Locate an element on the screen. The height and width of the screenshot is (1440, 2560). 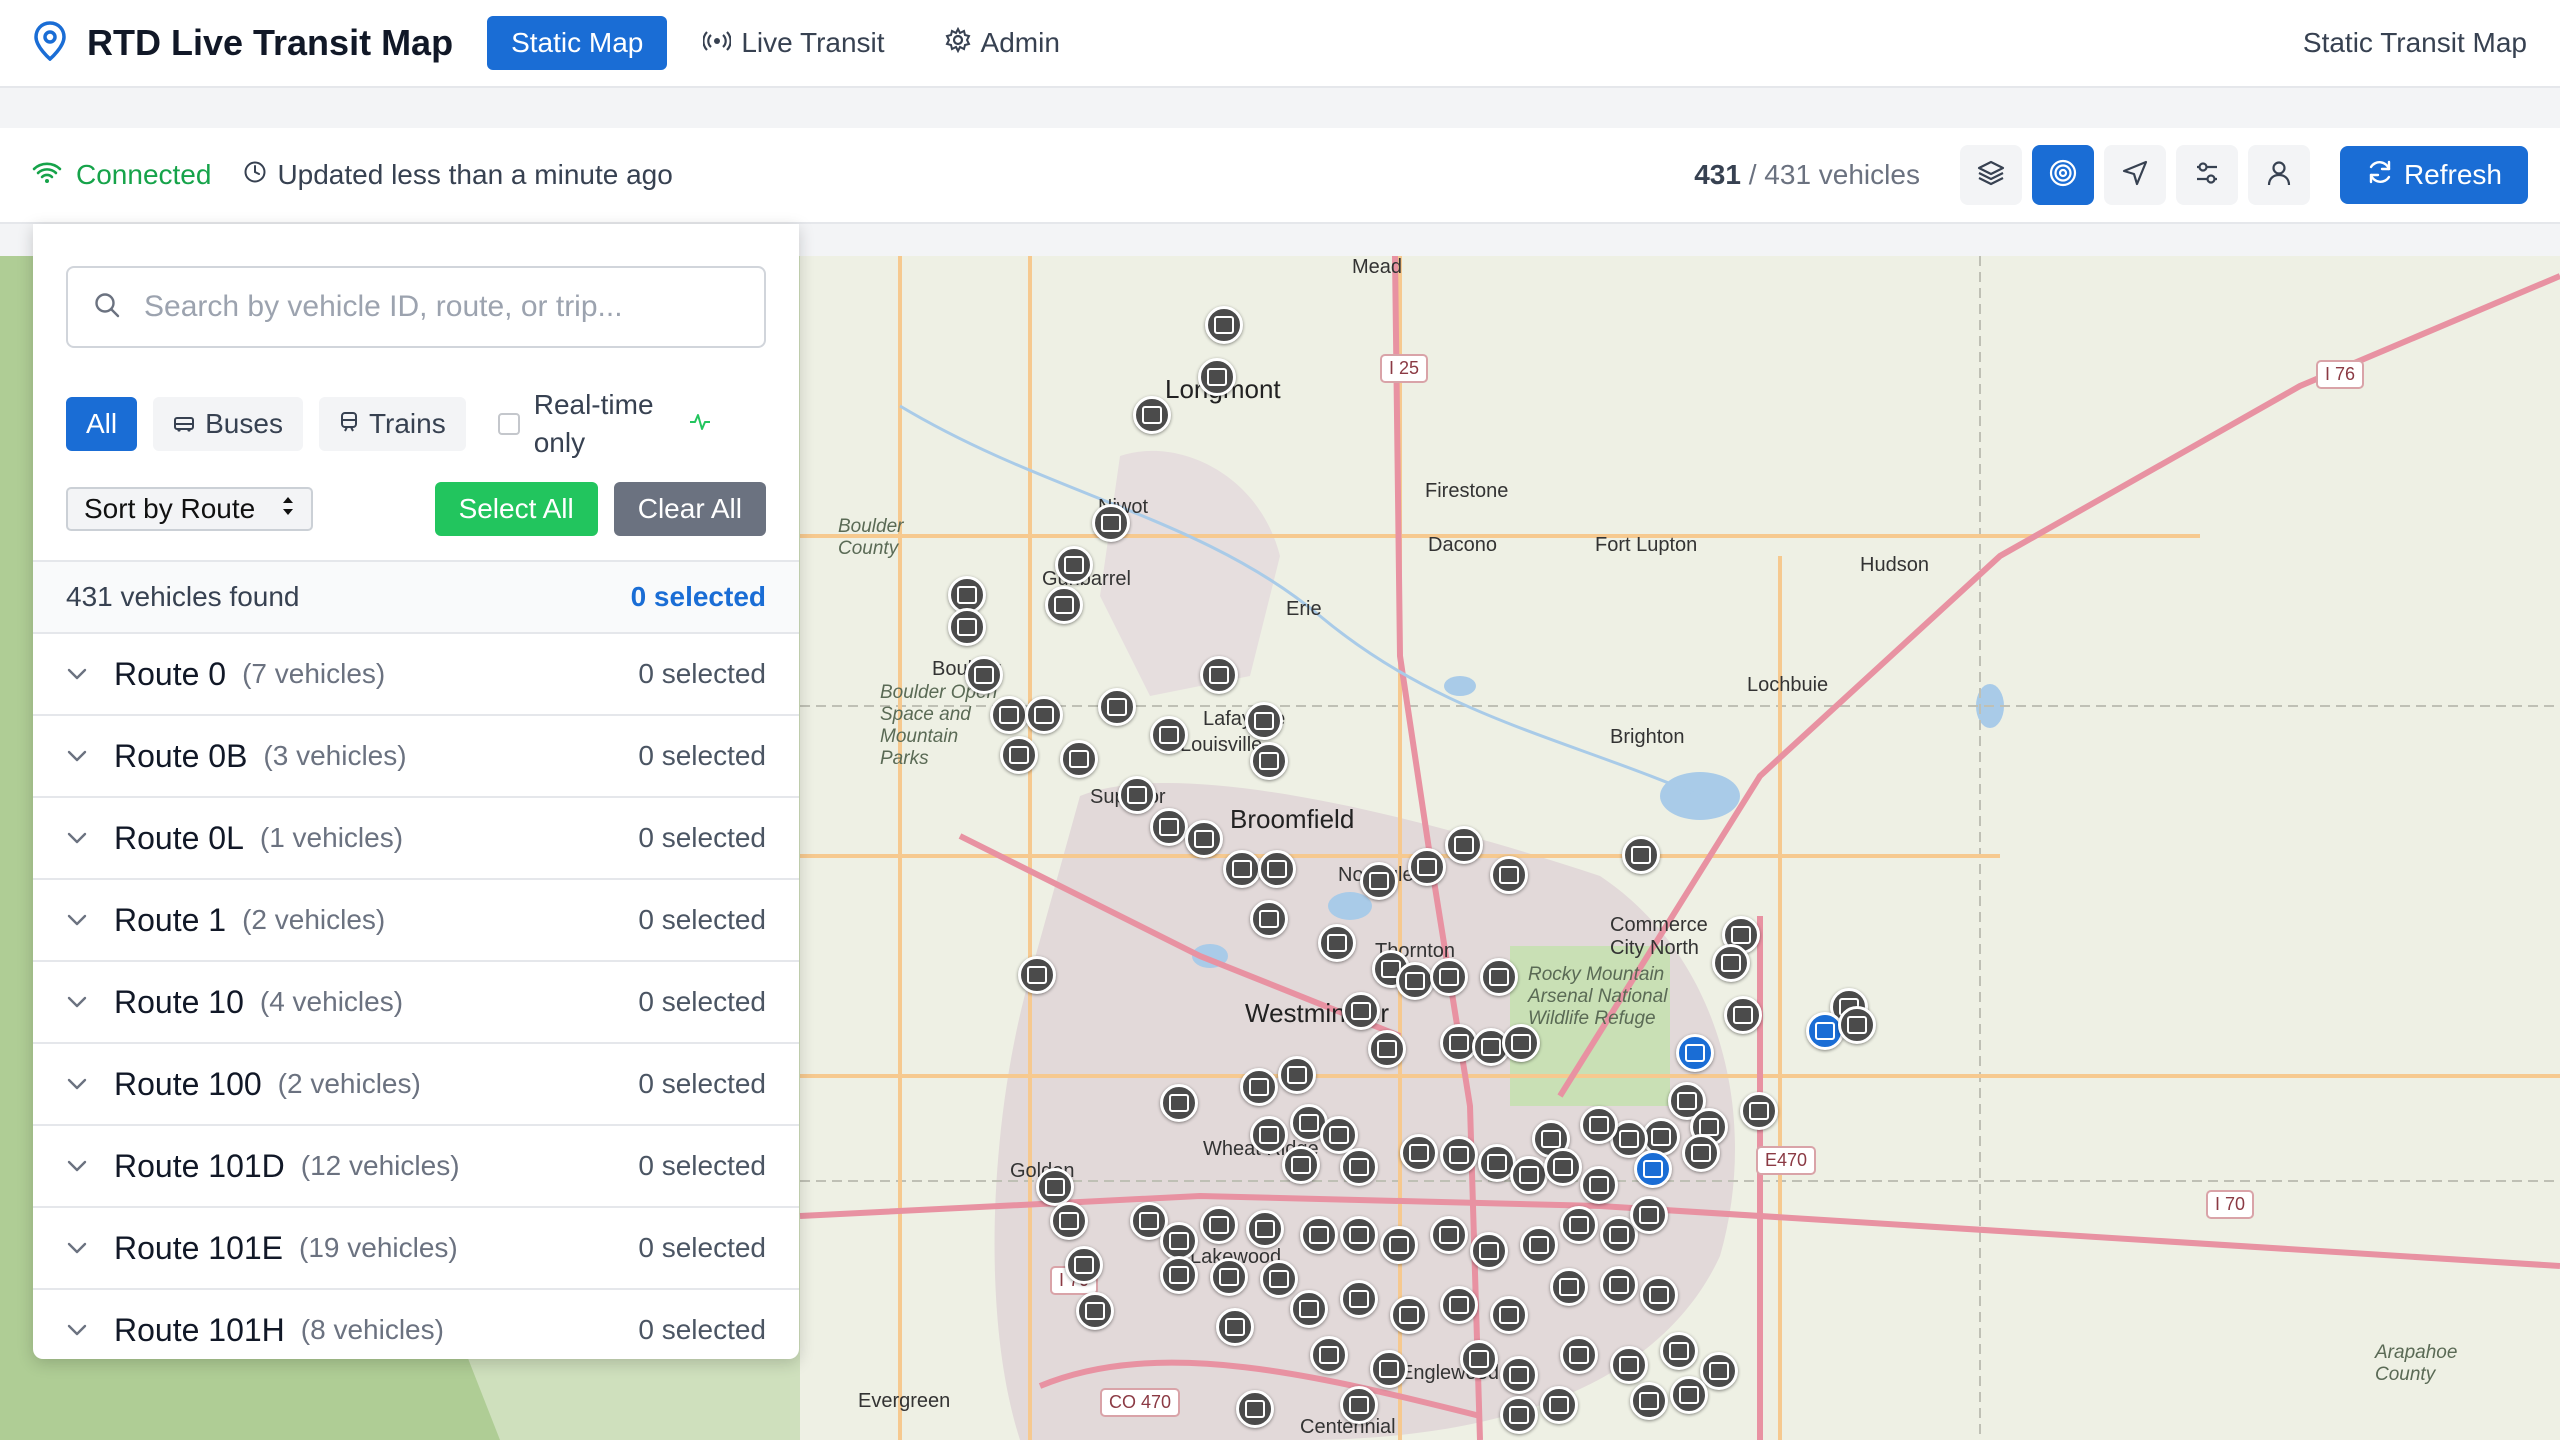
filter-buses-button: Buses is located at coordinates (228, 424).